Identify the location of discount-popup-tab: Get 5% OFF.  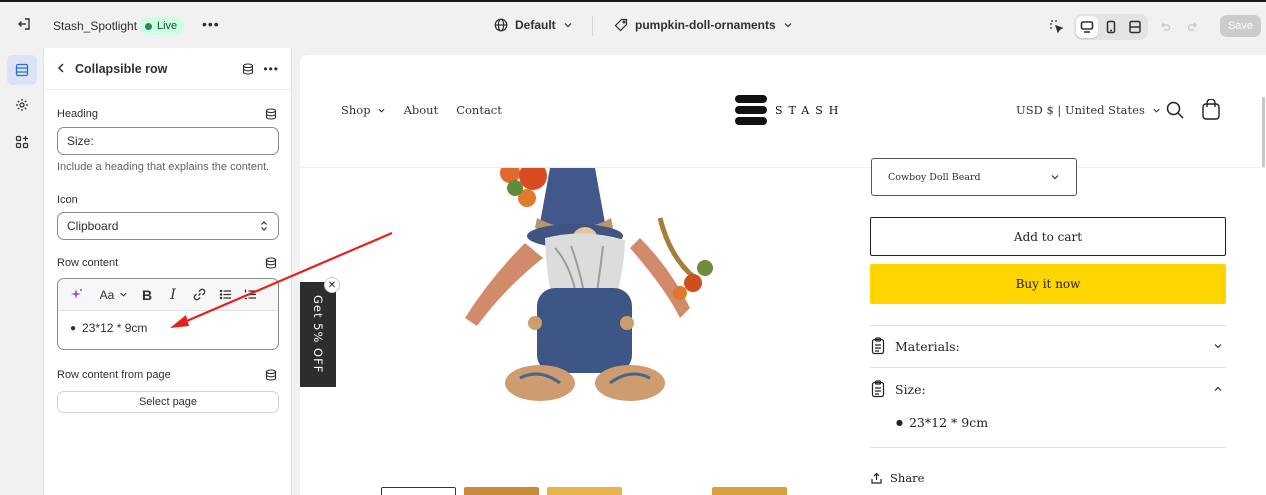
(318, 334).